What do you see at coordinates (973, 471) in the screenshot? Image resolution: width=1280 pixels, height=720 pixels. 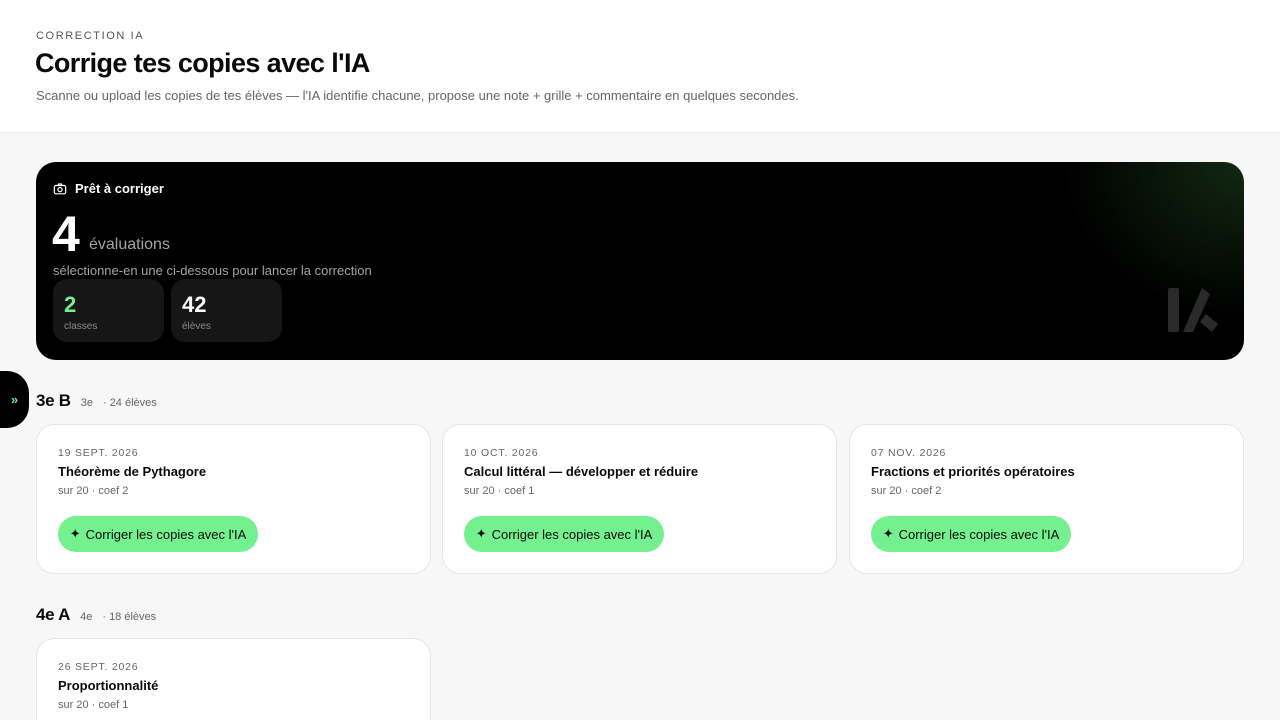 I see `evaluation-title: Fractions et priorités opératoires` at bounding box center [973, 471].